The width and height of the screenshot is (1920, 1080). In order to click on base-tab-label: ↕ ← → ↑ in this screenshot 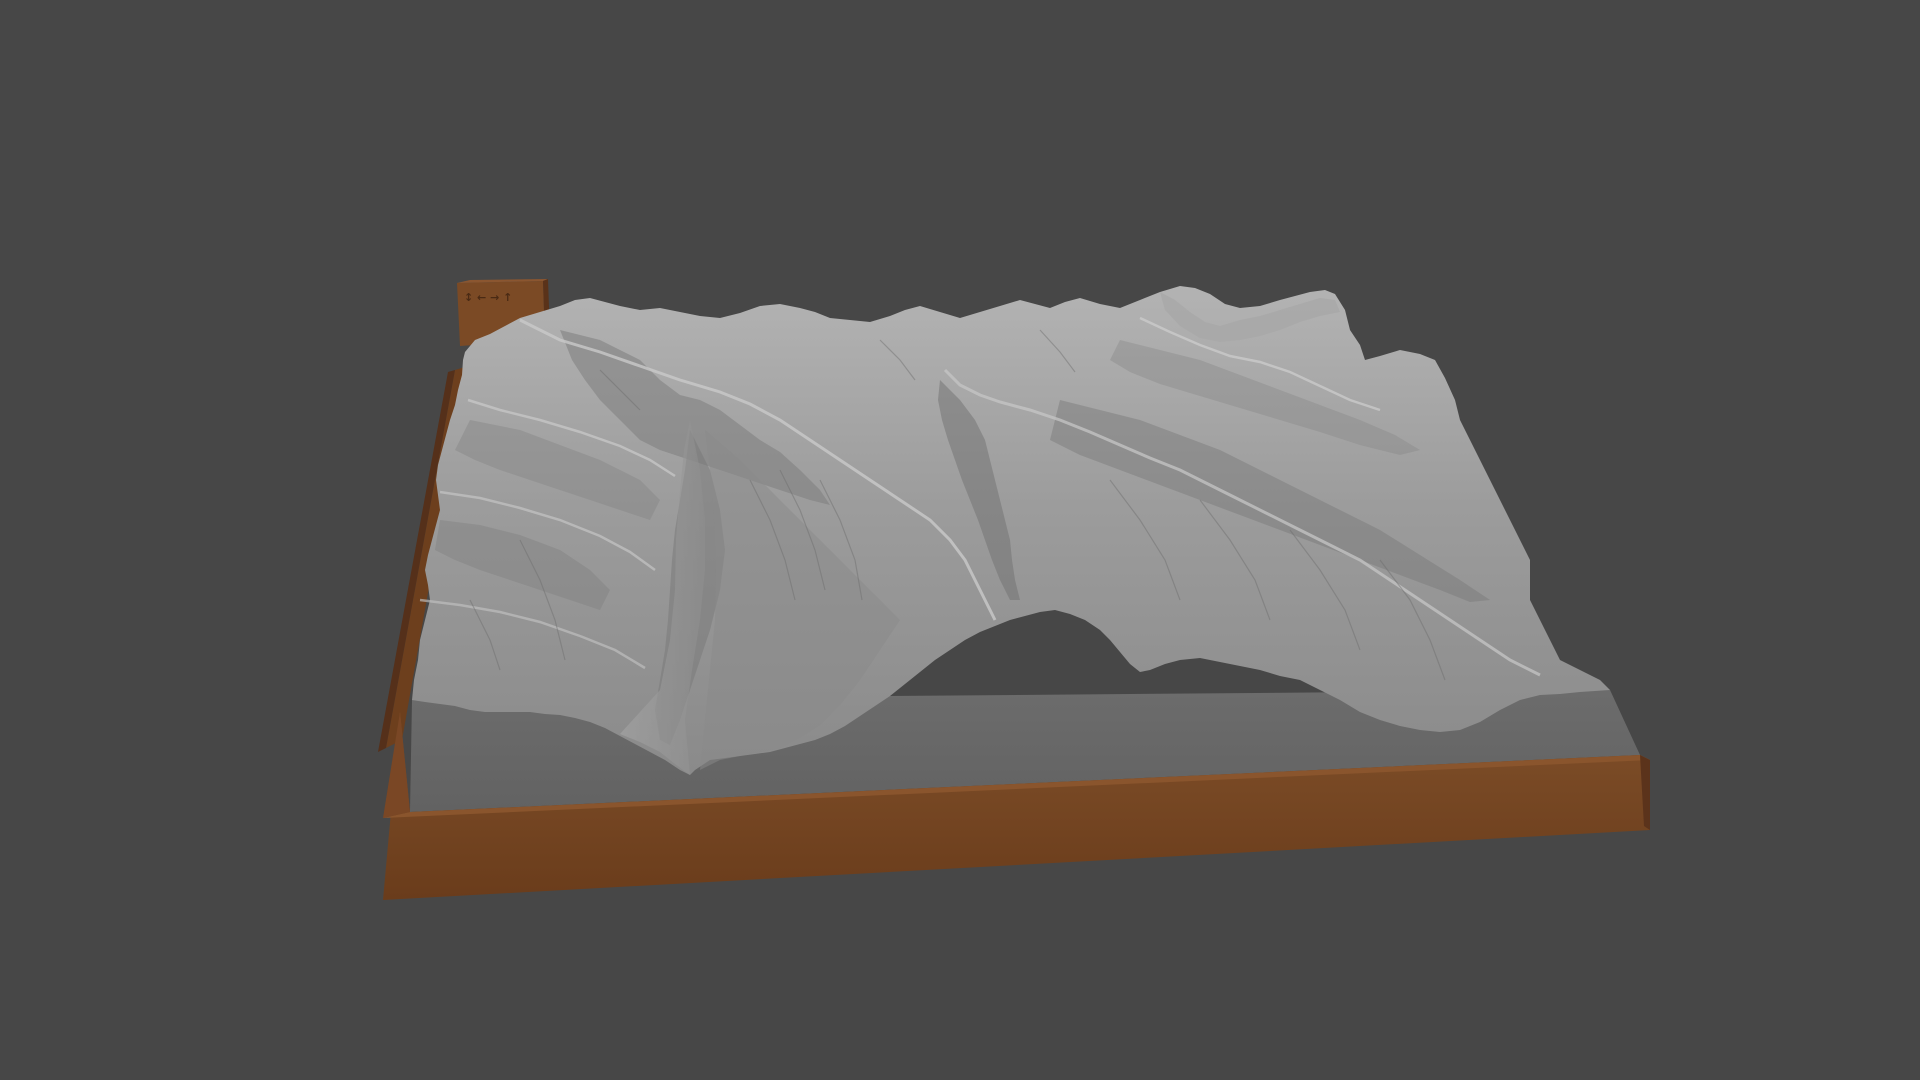, I will do `click(488, 297)`.